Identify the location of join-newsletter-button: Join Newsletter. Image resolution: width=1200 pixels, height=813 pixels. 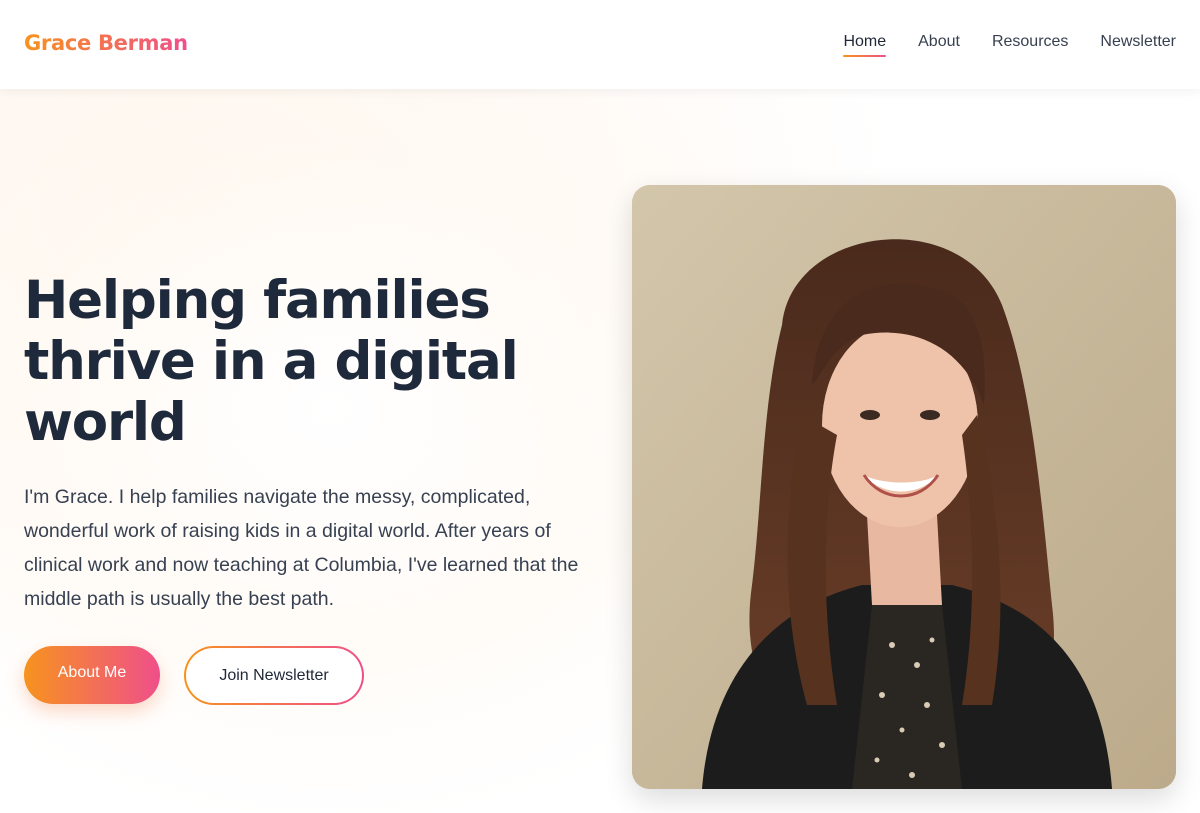
(274, 675).